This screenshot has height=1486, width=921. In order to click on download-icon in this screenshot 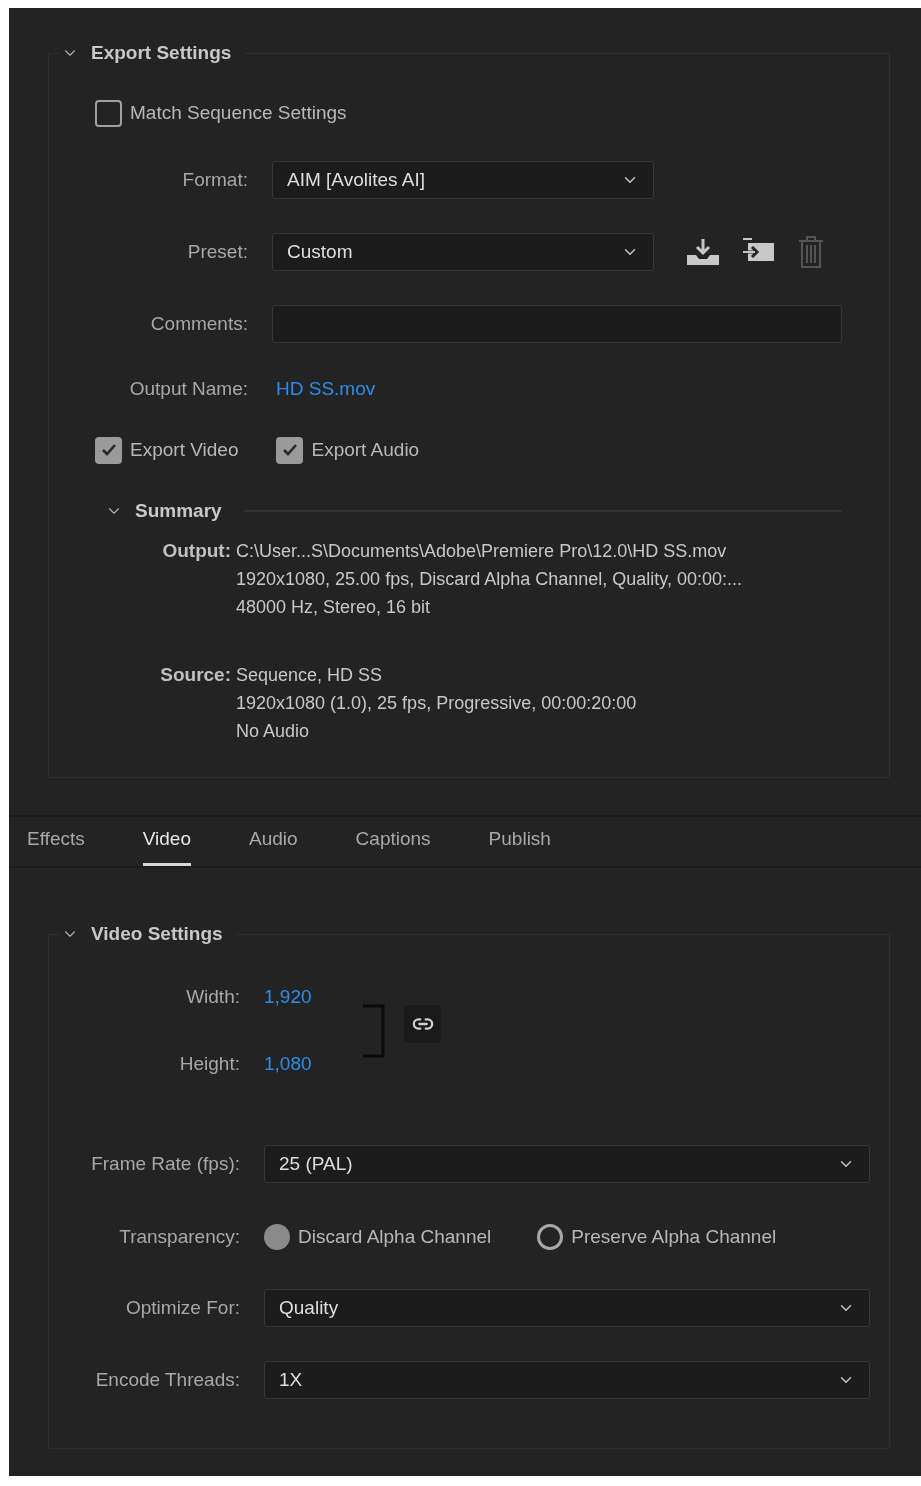, I will do `click(703, 252)`.